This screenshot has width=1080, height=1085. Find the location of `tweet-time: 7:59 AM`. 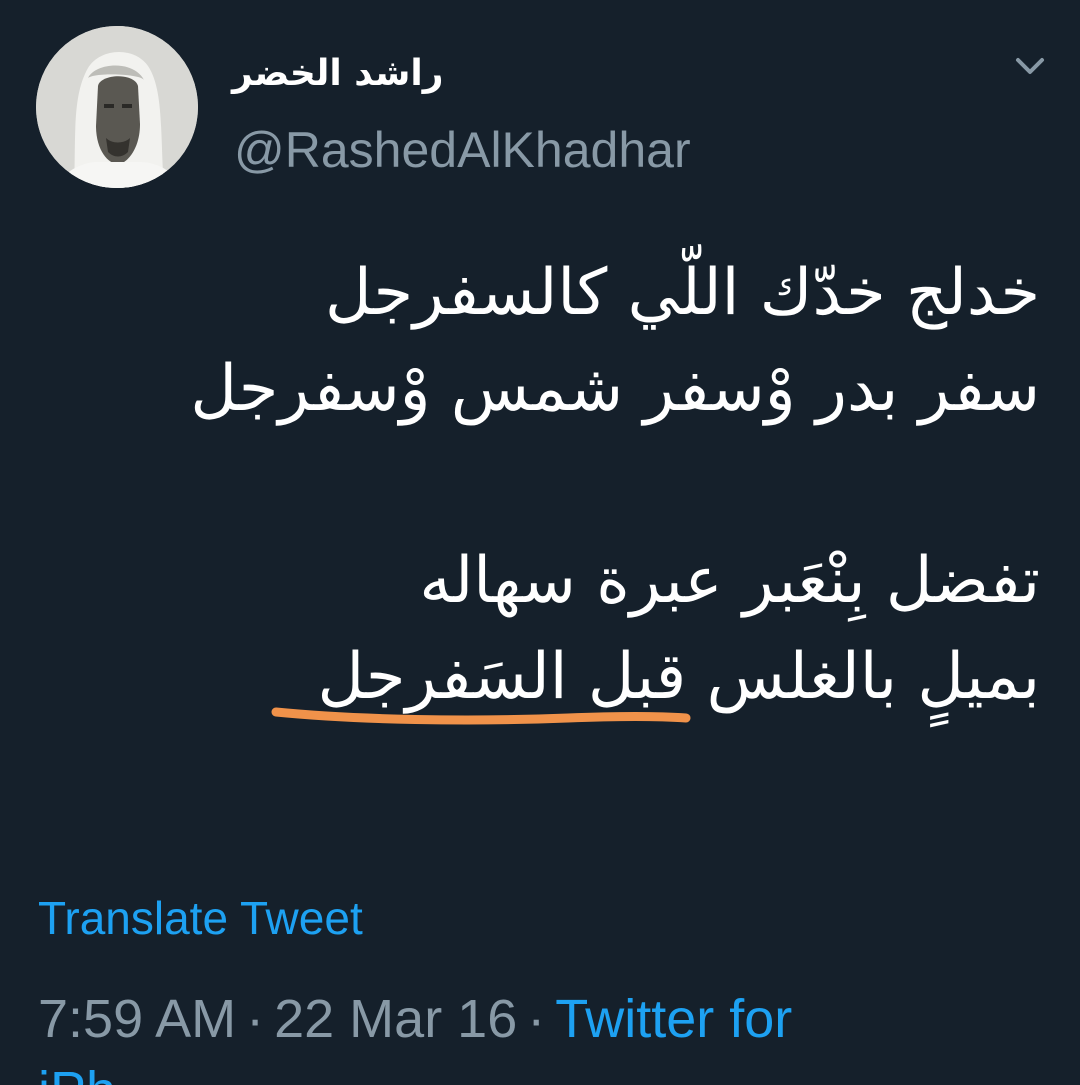

tweet-time: 7:59 AM is located at coordinates (137, 1019).